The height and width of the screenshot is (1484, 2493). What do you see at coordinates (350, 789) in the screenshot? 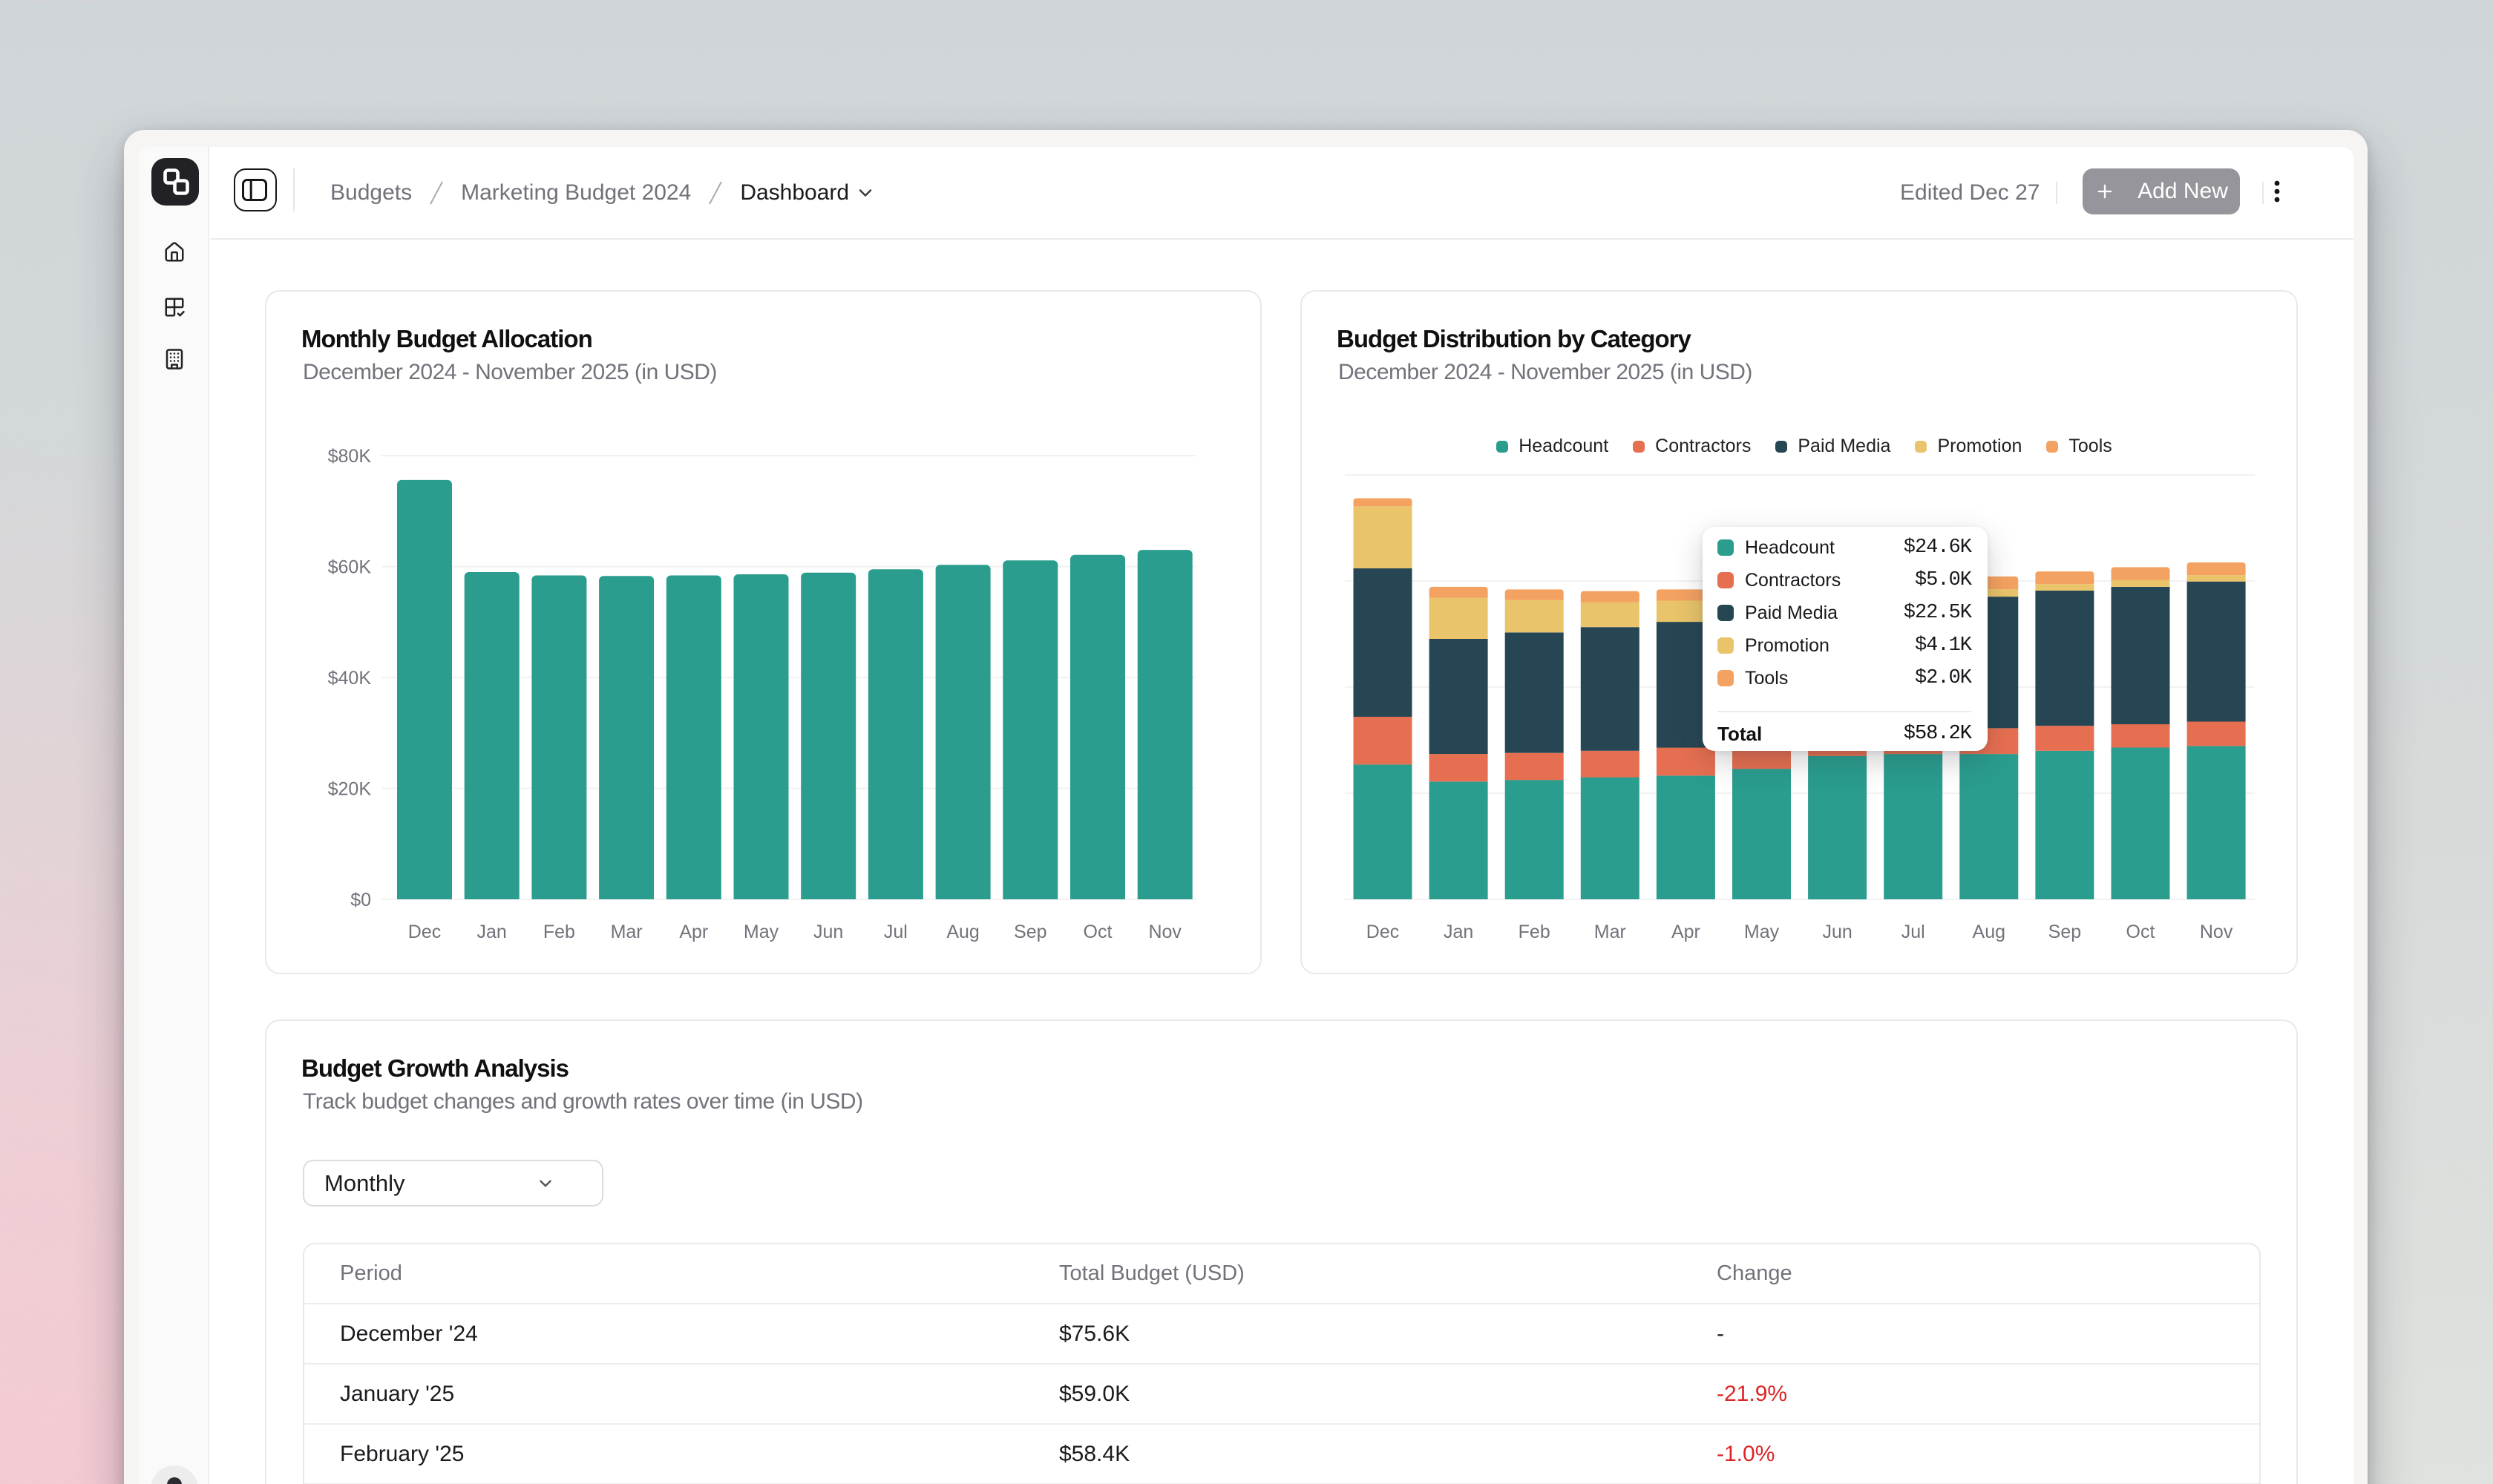
I see `svg-text: $20K` at bounding box center [350, 789].